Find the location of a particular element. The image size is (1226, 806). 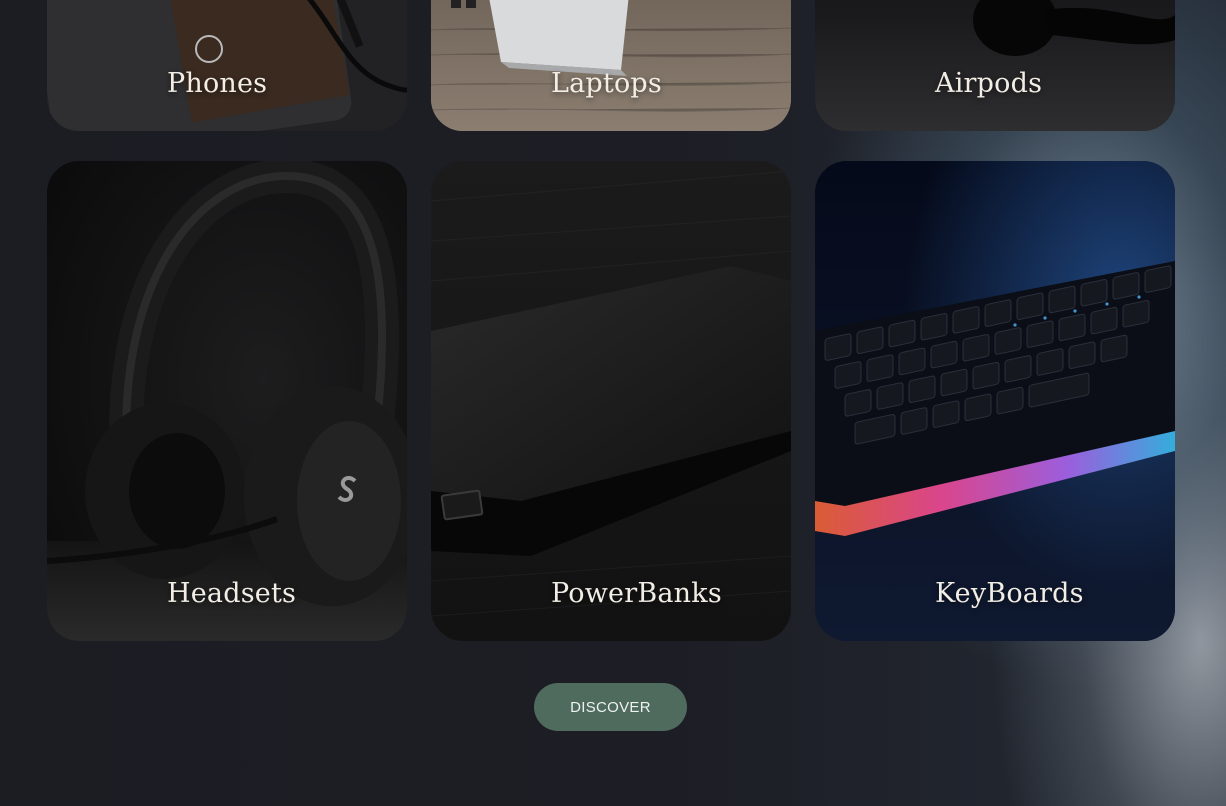

laptops-image is located at coordinates (611, 65).